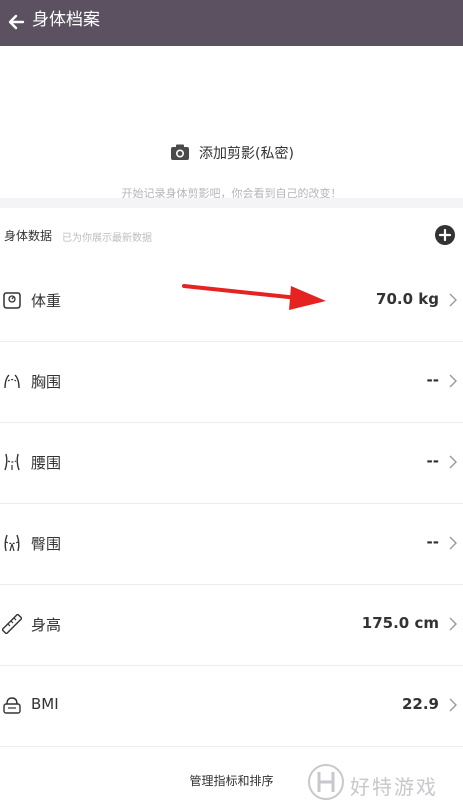 The height and width of the screenshot is (812, 463). Describe the element at coordinates (231, 625) in the screenshot. I see `metric-row-height: 身高 175.0 cm` at that location.